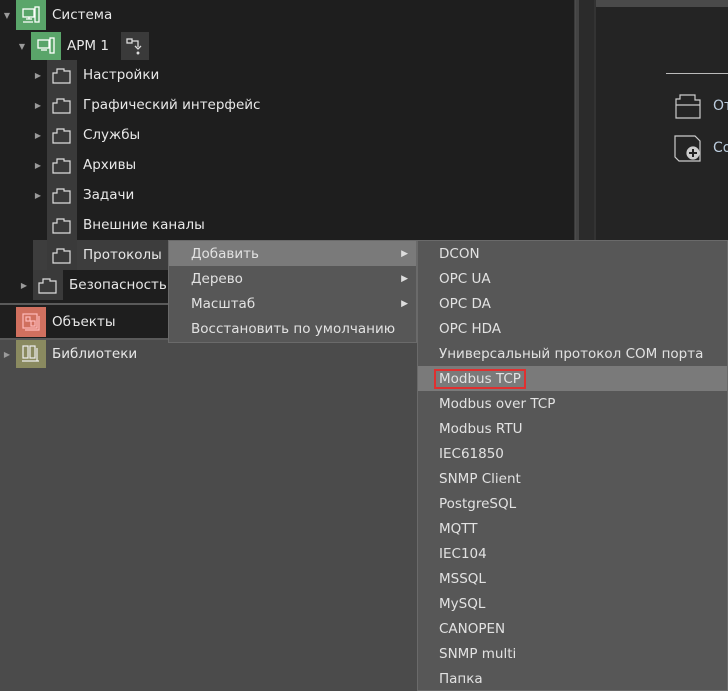 This screenshot has width=728, height=691. I want to click on submenu-item: DCON, so click(572, 253).